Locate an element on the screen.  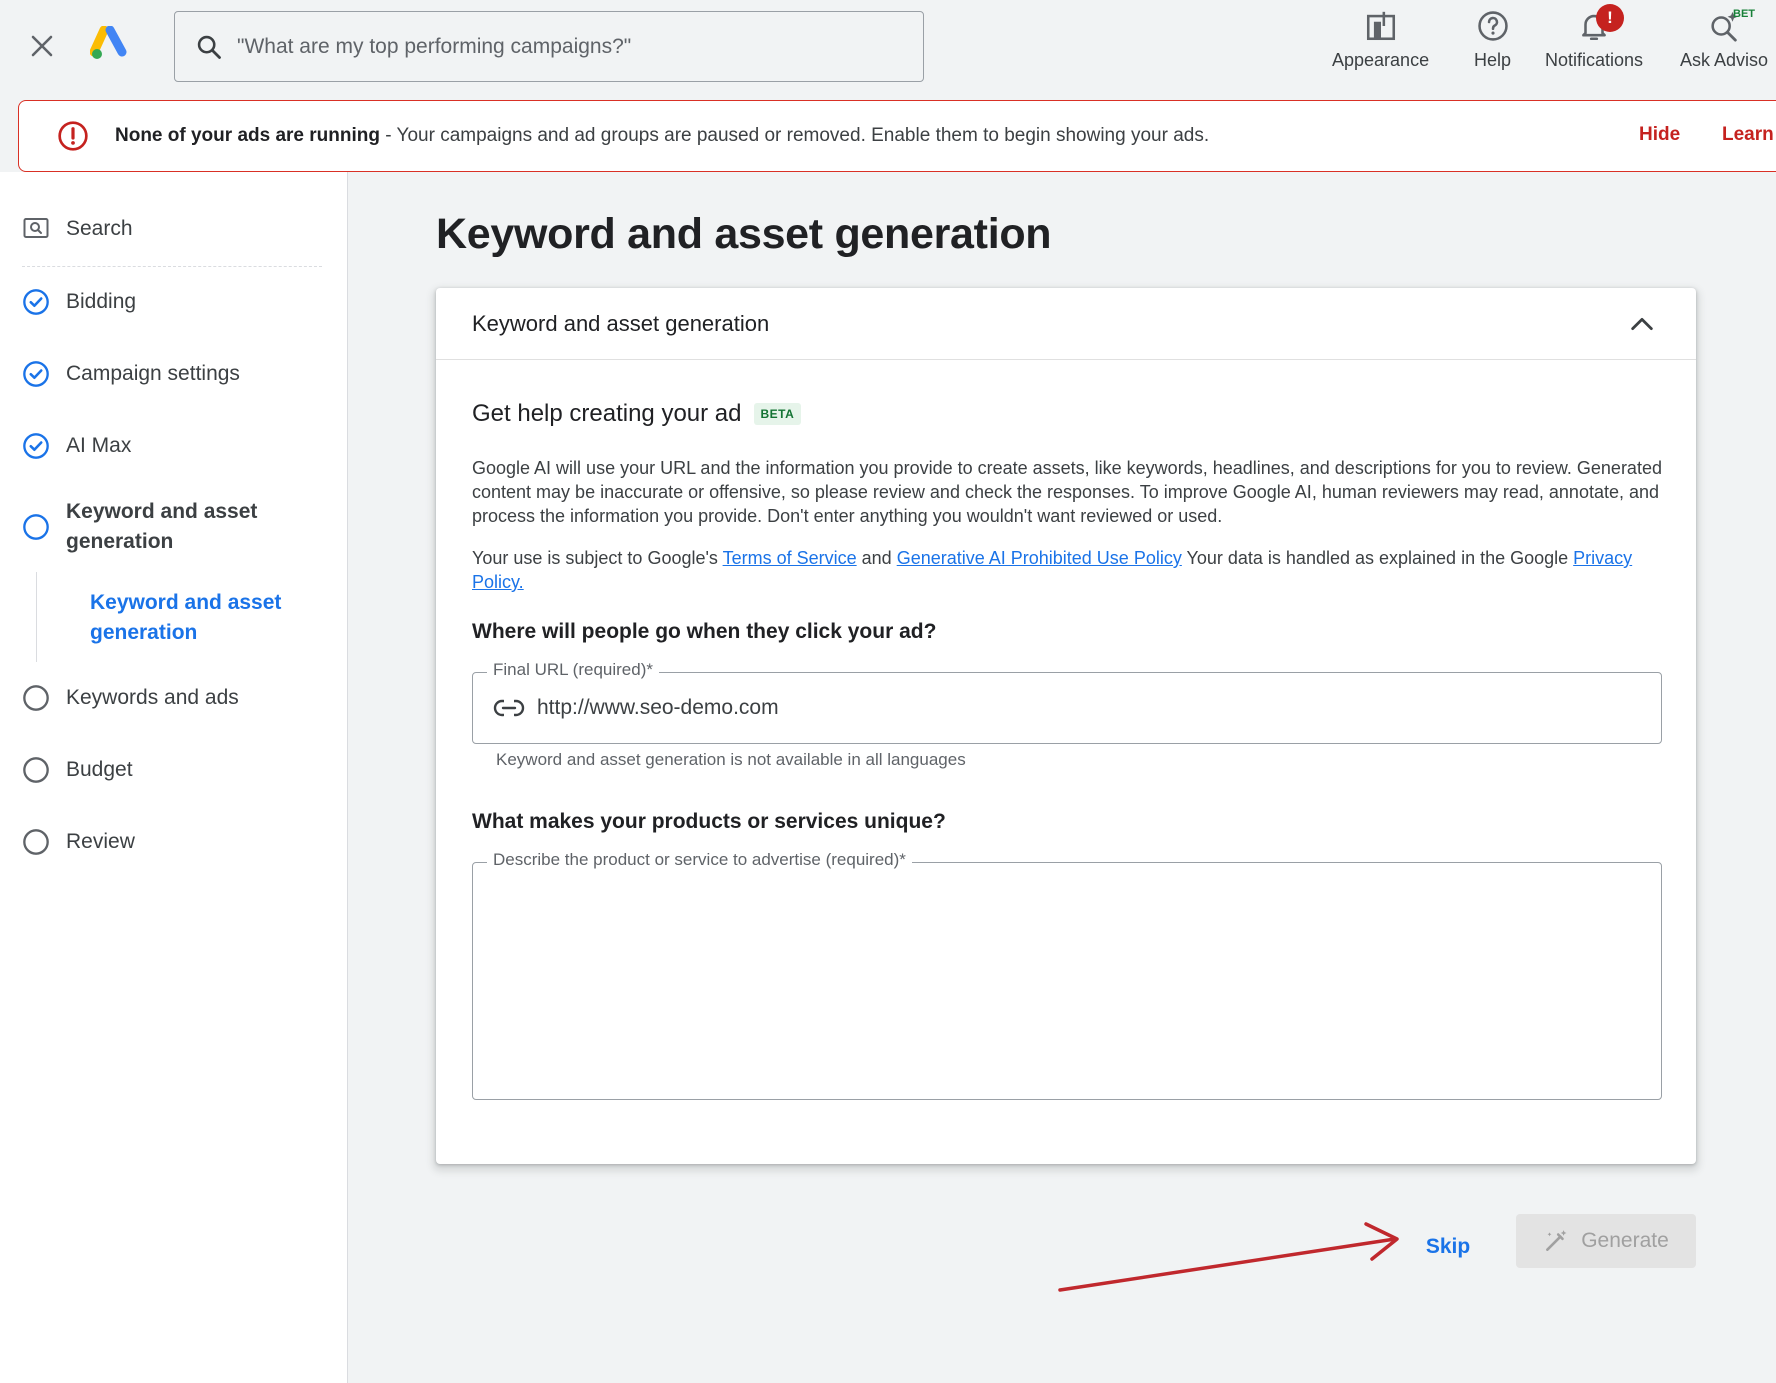
appearance-label: Appearance is located at coordinates (1381, 60).